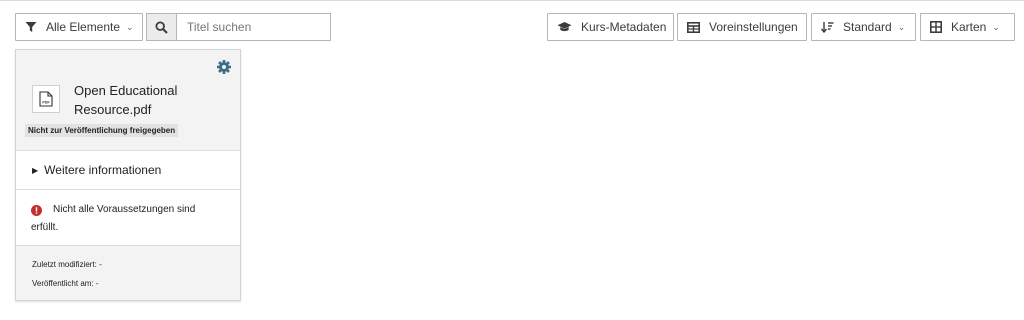 This screenshot has height=320, width=1024. I want to click on prerequisites-text: Nicht alle Voraussetzungen sind erfüllt., so click(113, 218).